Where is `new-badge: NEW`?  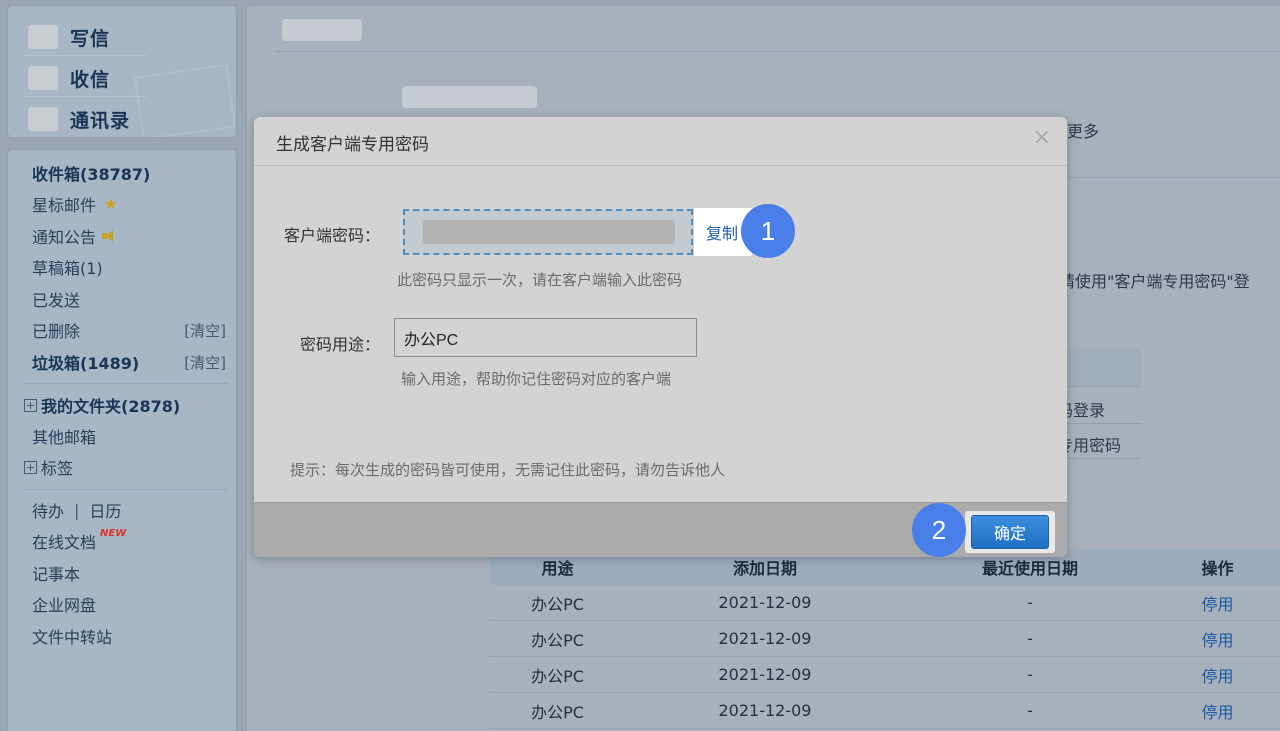 new-badge: NEW is located at coordinates (113, 533).